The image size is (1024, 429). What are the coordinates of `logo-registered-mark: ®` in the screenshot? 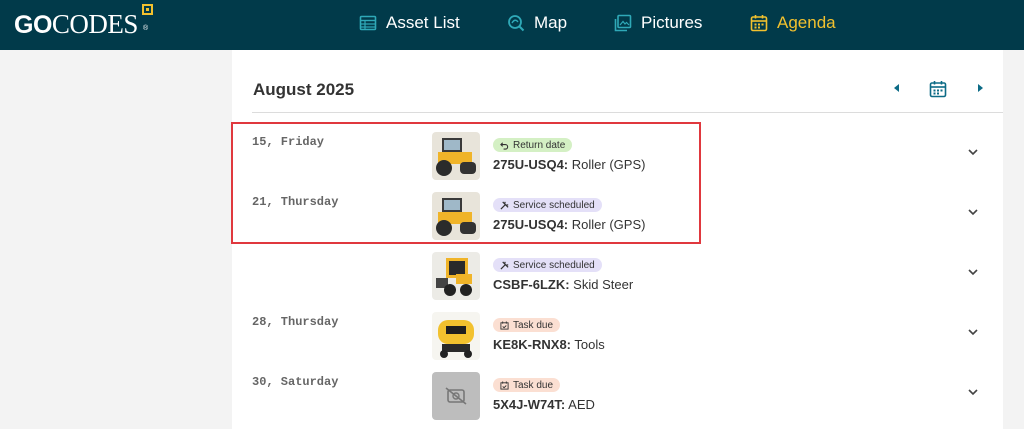 It's located at (146, 28).